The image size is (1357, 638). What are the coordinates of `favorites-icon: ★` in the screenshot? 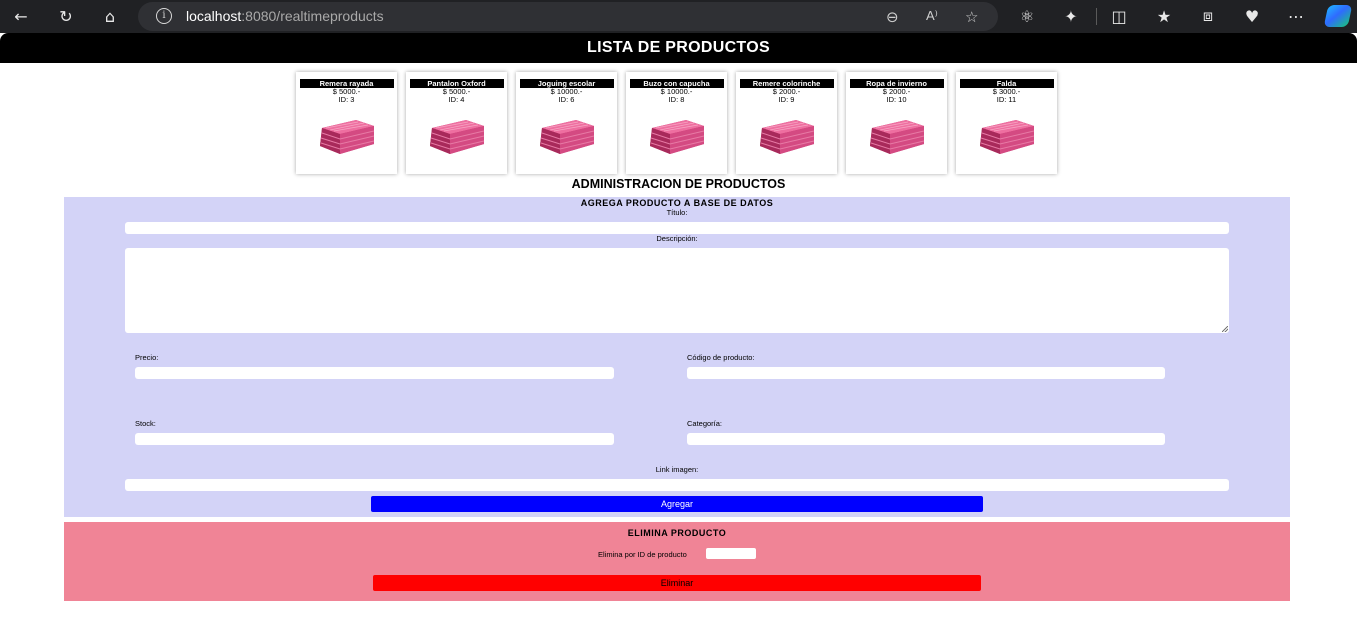 It's located at (1164, 16).